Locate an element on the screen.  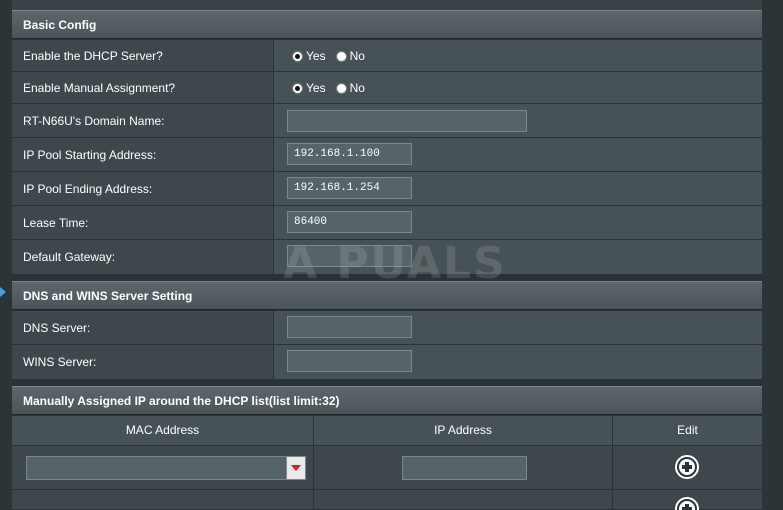
ip-address-input is located at coordinates (464, 468).